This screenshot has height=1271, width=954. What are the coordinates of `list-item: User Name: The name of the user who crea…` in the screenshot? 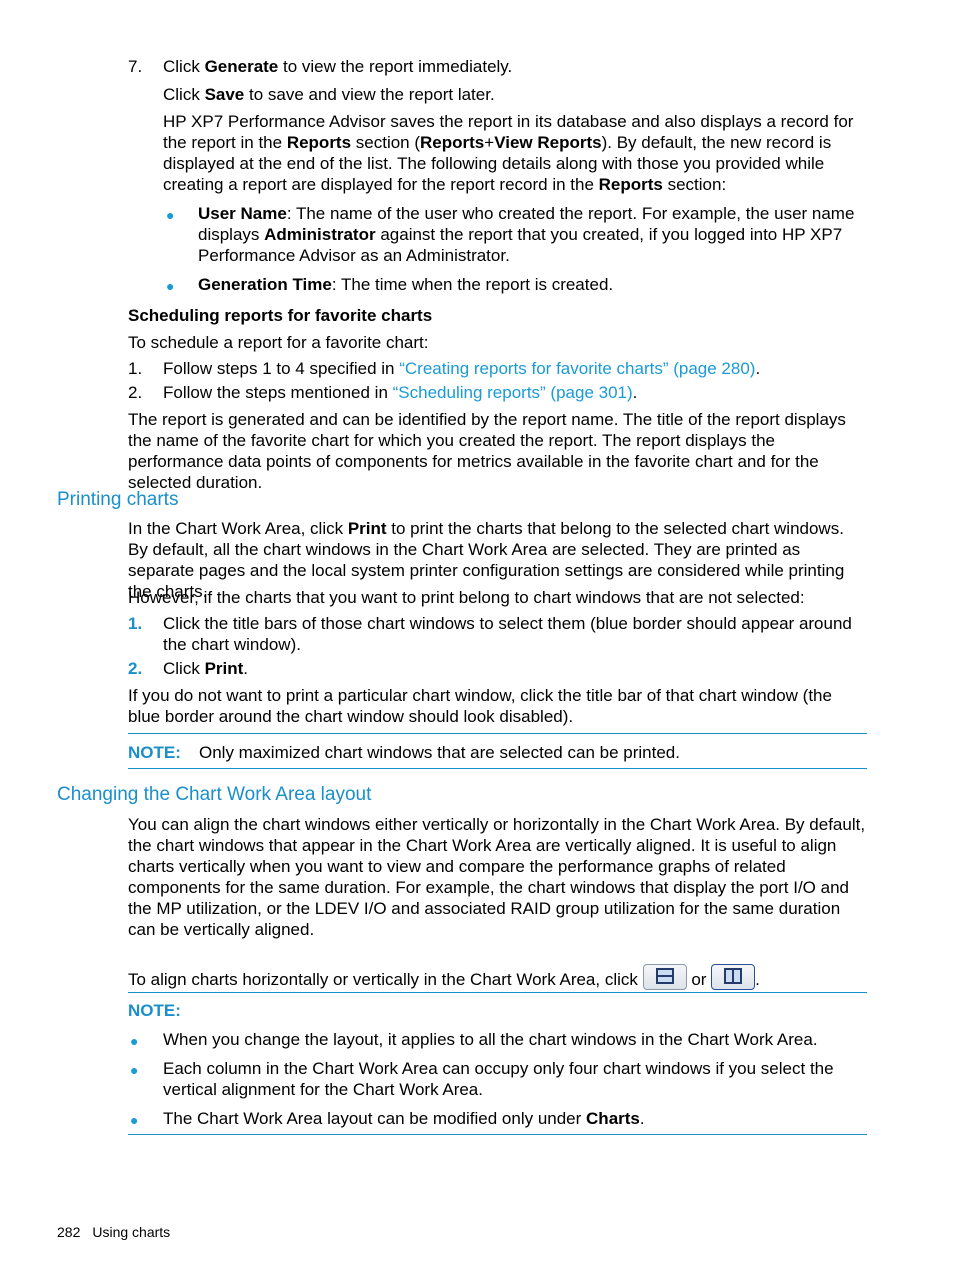 It's located at (526, 234).